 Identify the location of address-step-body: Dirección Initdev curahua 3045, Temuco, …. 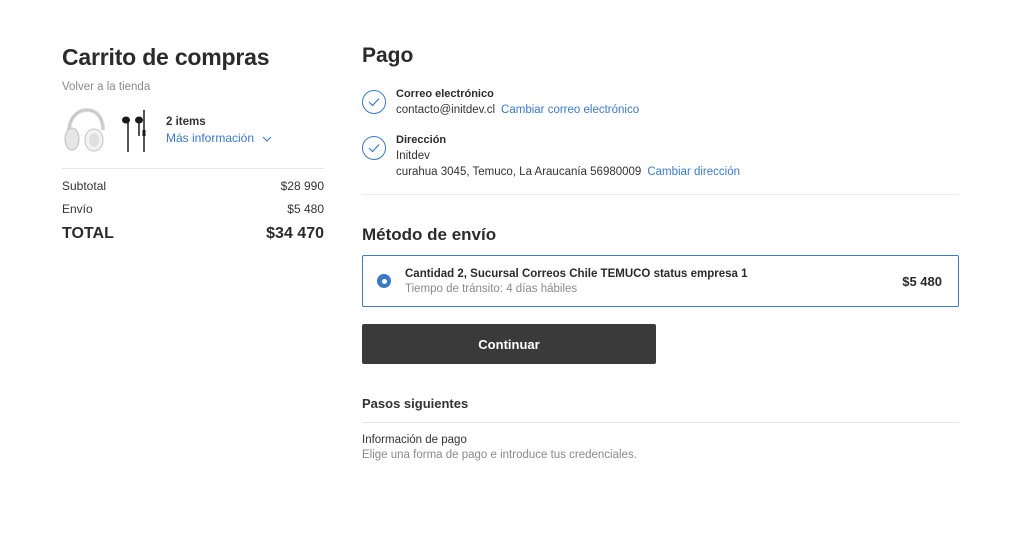
(568, 156).